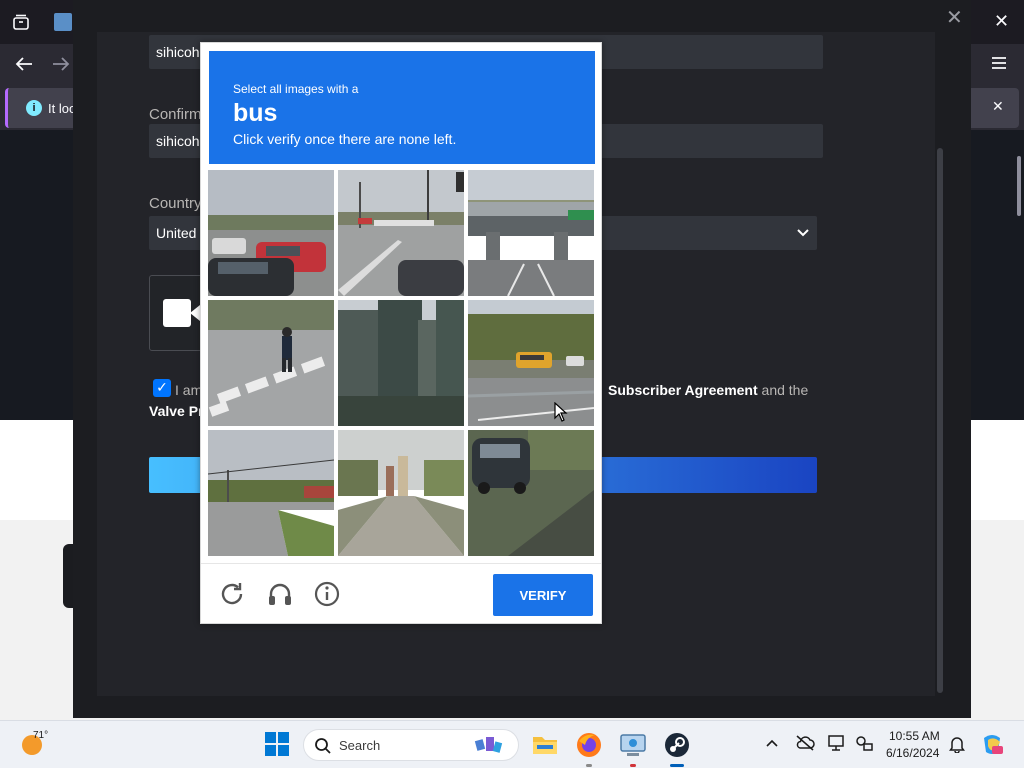  I want to click on taskbar-search: Search, so click(411, 745).